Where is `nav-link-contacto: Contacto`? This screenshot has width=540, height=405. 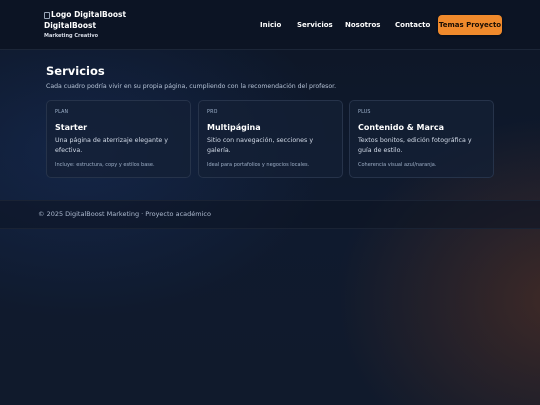
nav-link-contacto: Contacto is located at coordinates (412, 25).